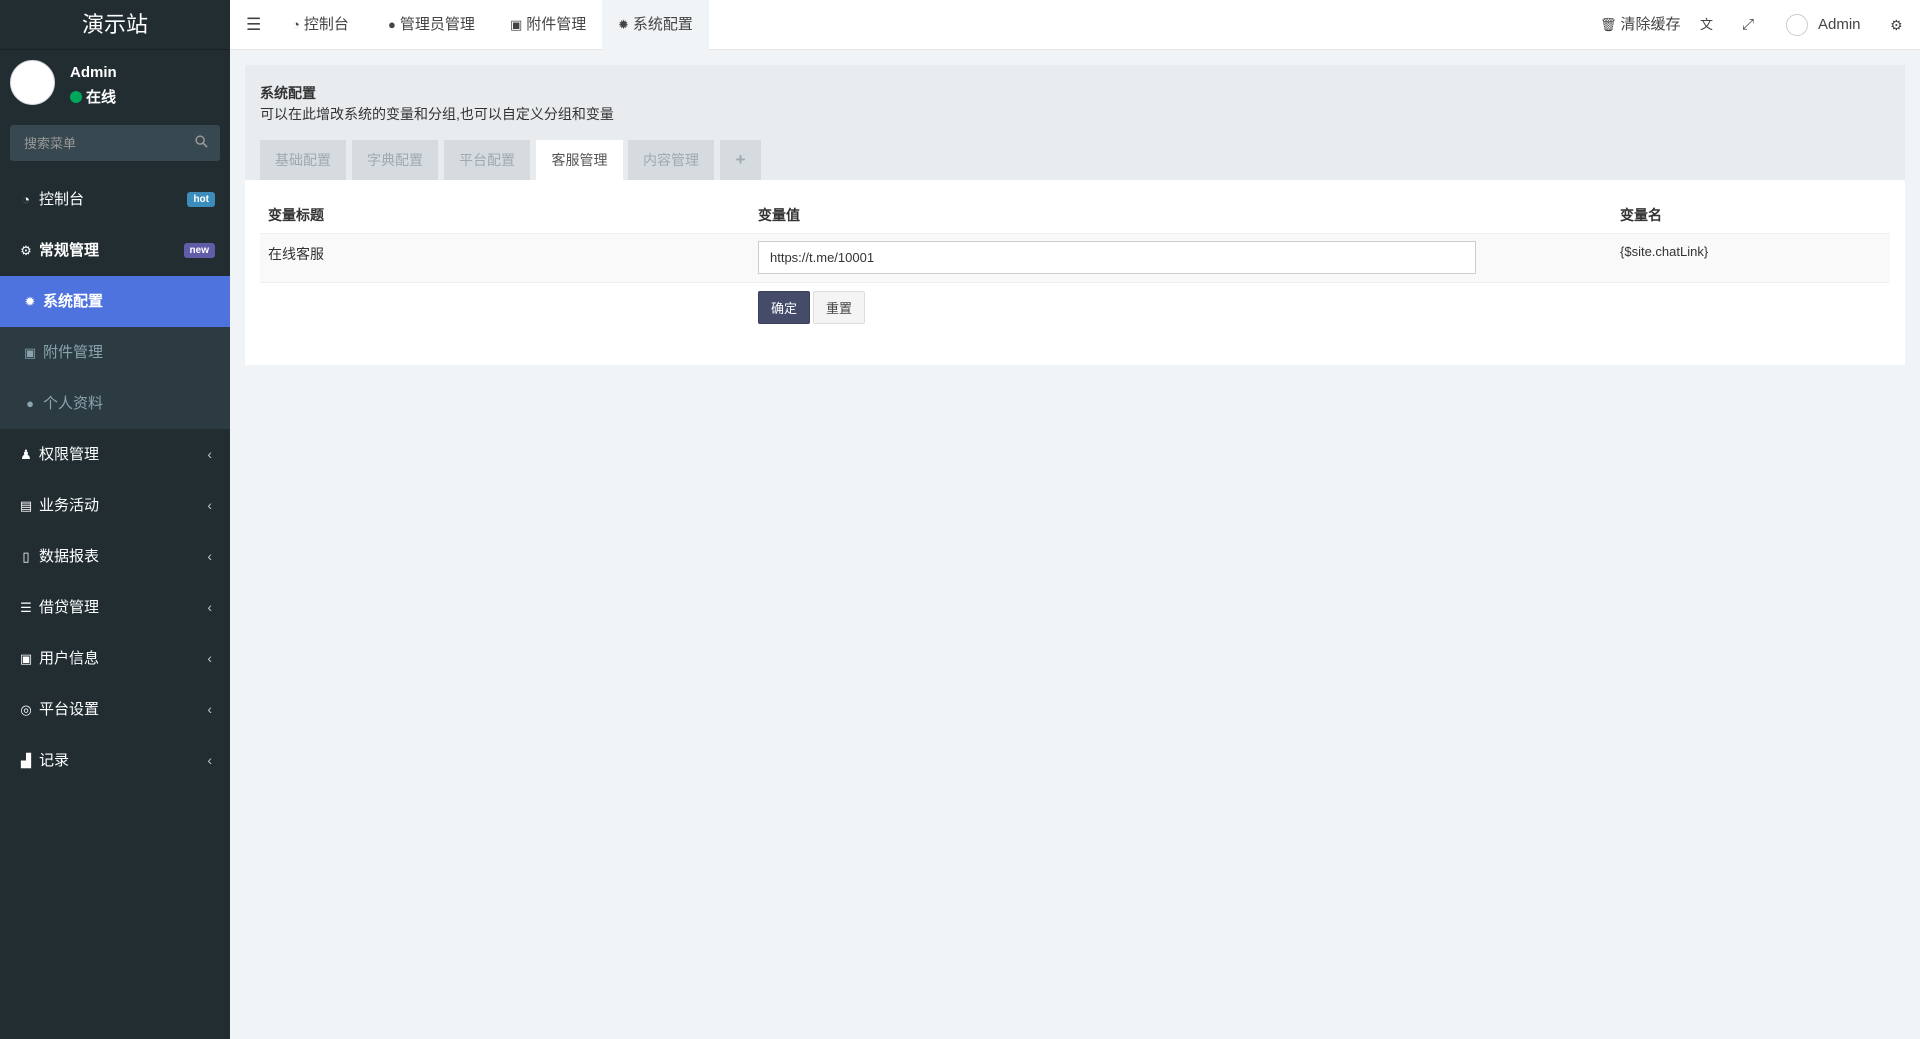 This screenshot has width=1920, height=1039. Describe the element at coordinates (115, 607) in the screenshot. I see `sidebar-item-loans: ☰ 借贷管理 ‹` at that location.